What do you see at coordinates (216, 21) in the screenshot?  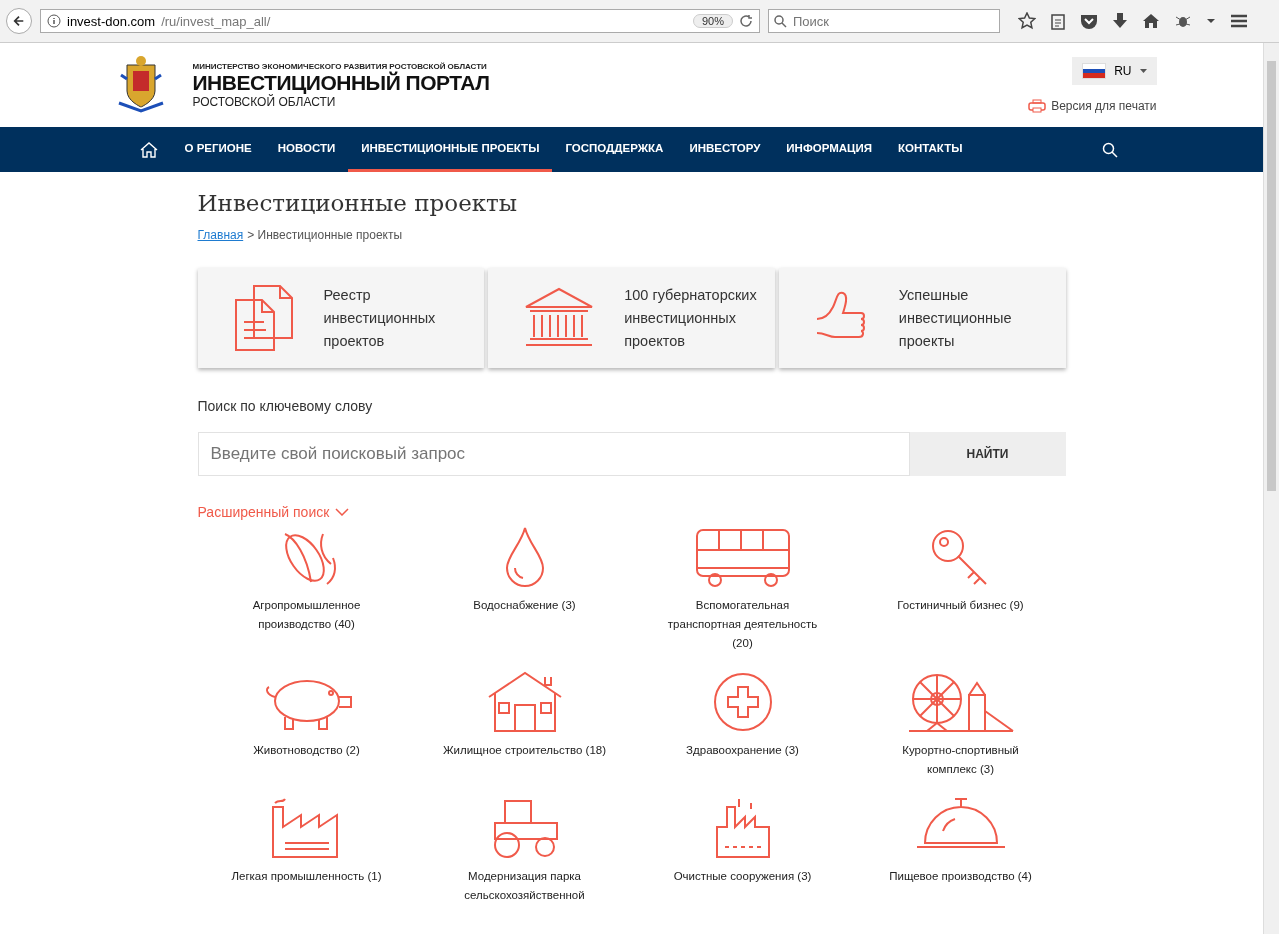 I see `url-path: /ru/invest_map_all/` at bounding box center [216, 21].